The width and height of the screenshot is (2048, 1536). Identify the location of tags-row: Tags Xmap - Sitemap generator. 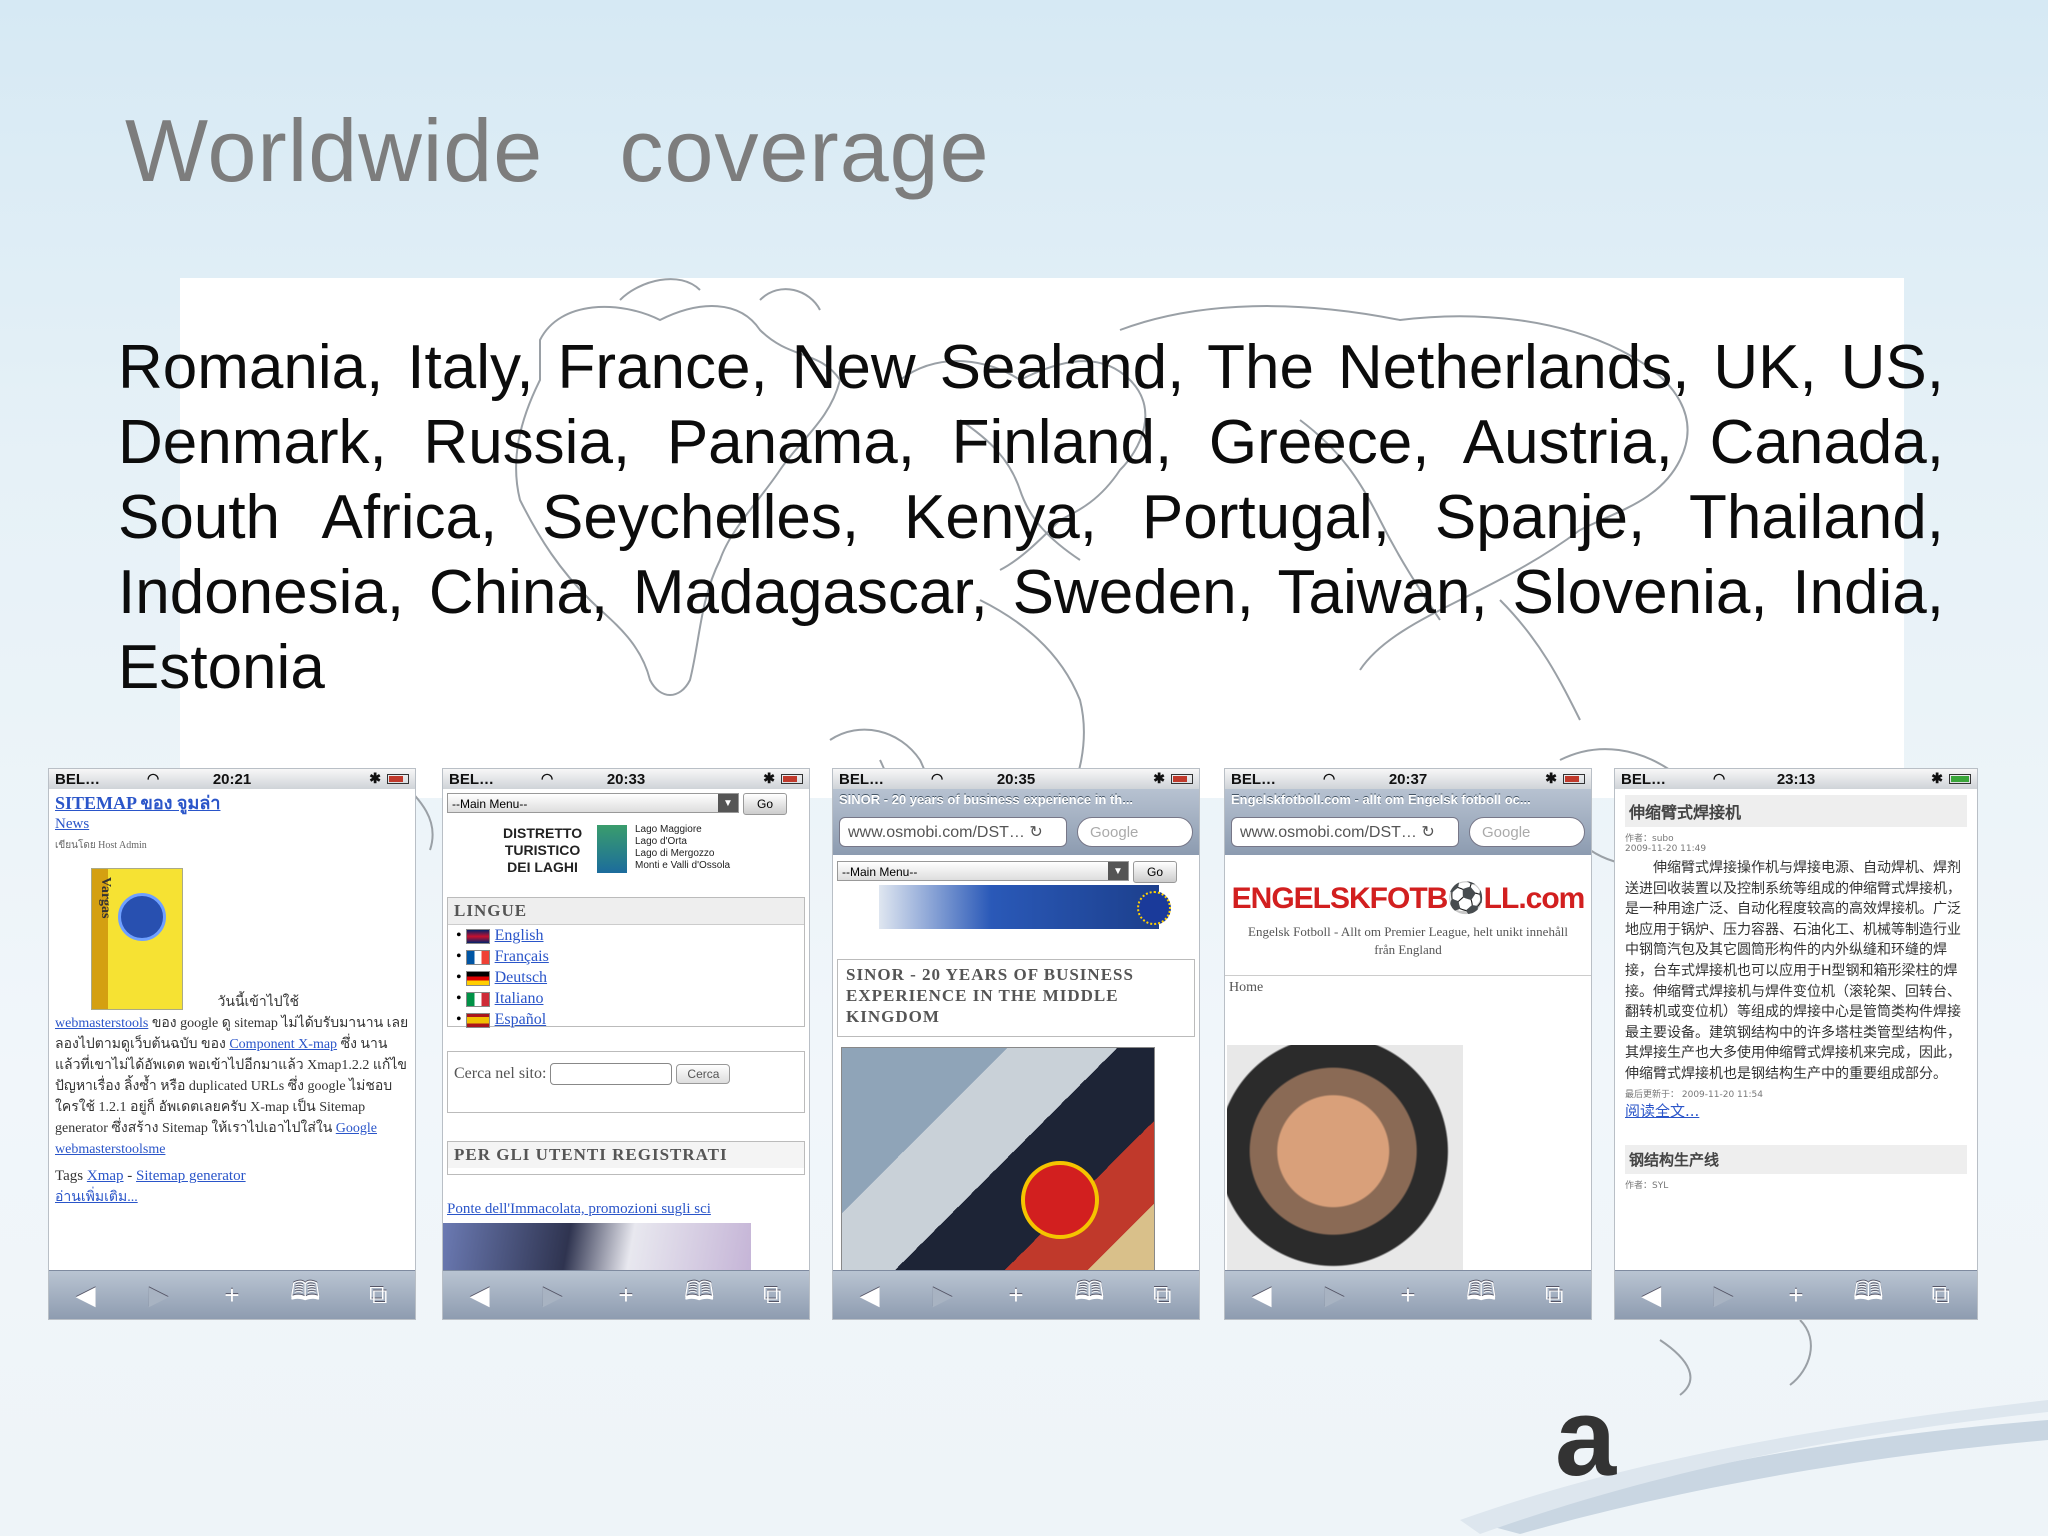
(232, 1176).